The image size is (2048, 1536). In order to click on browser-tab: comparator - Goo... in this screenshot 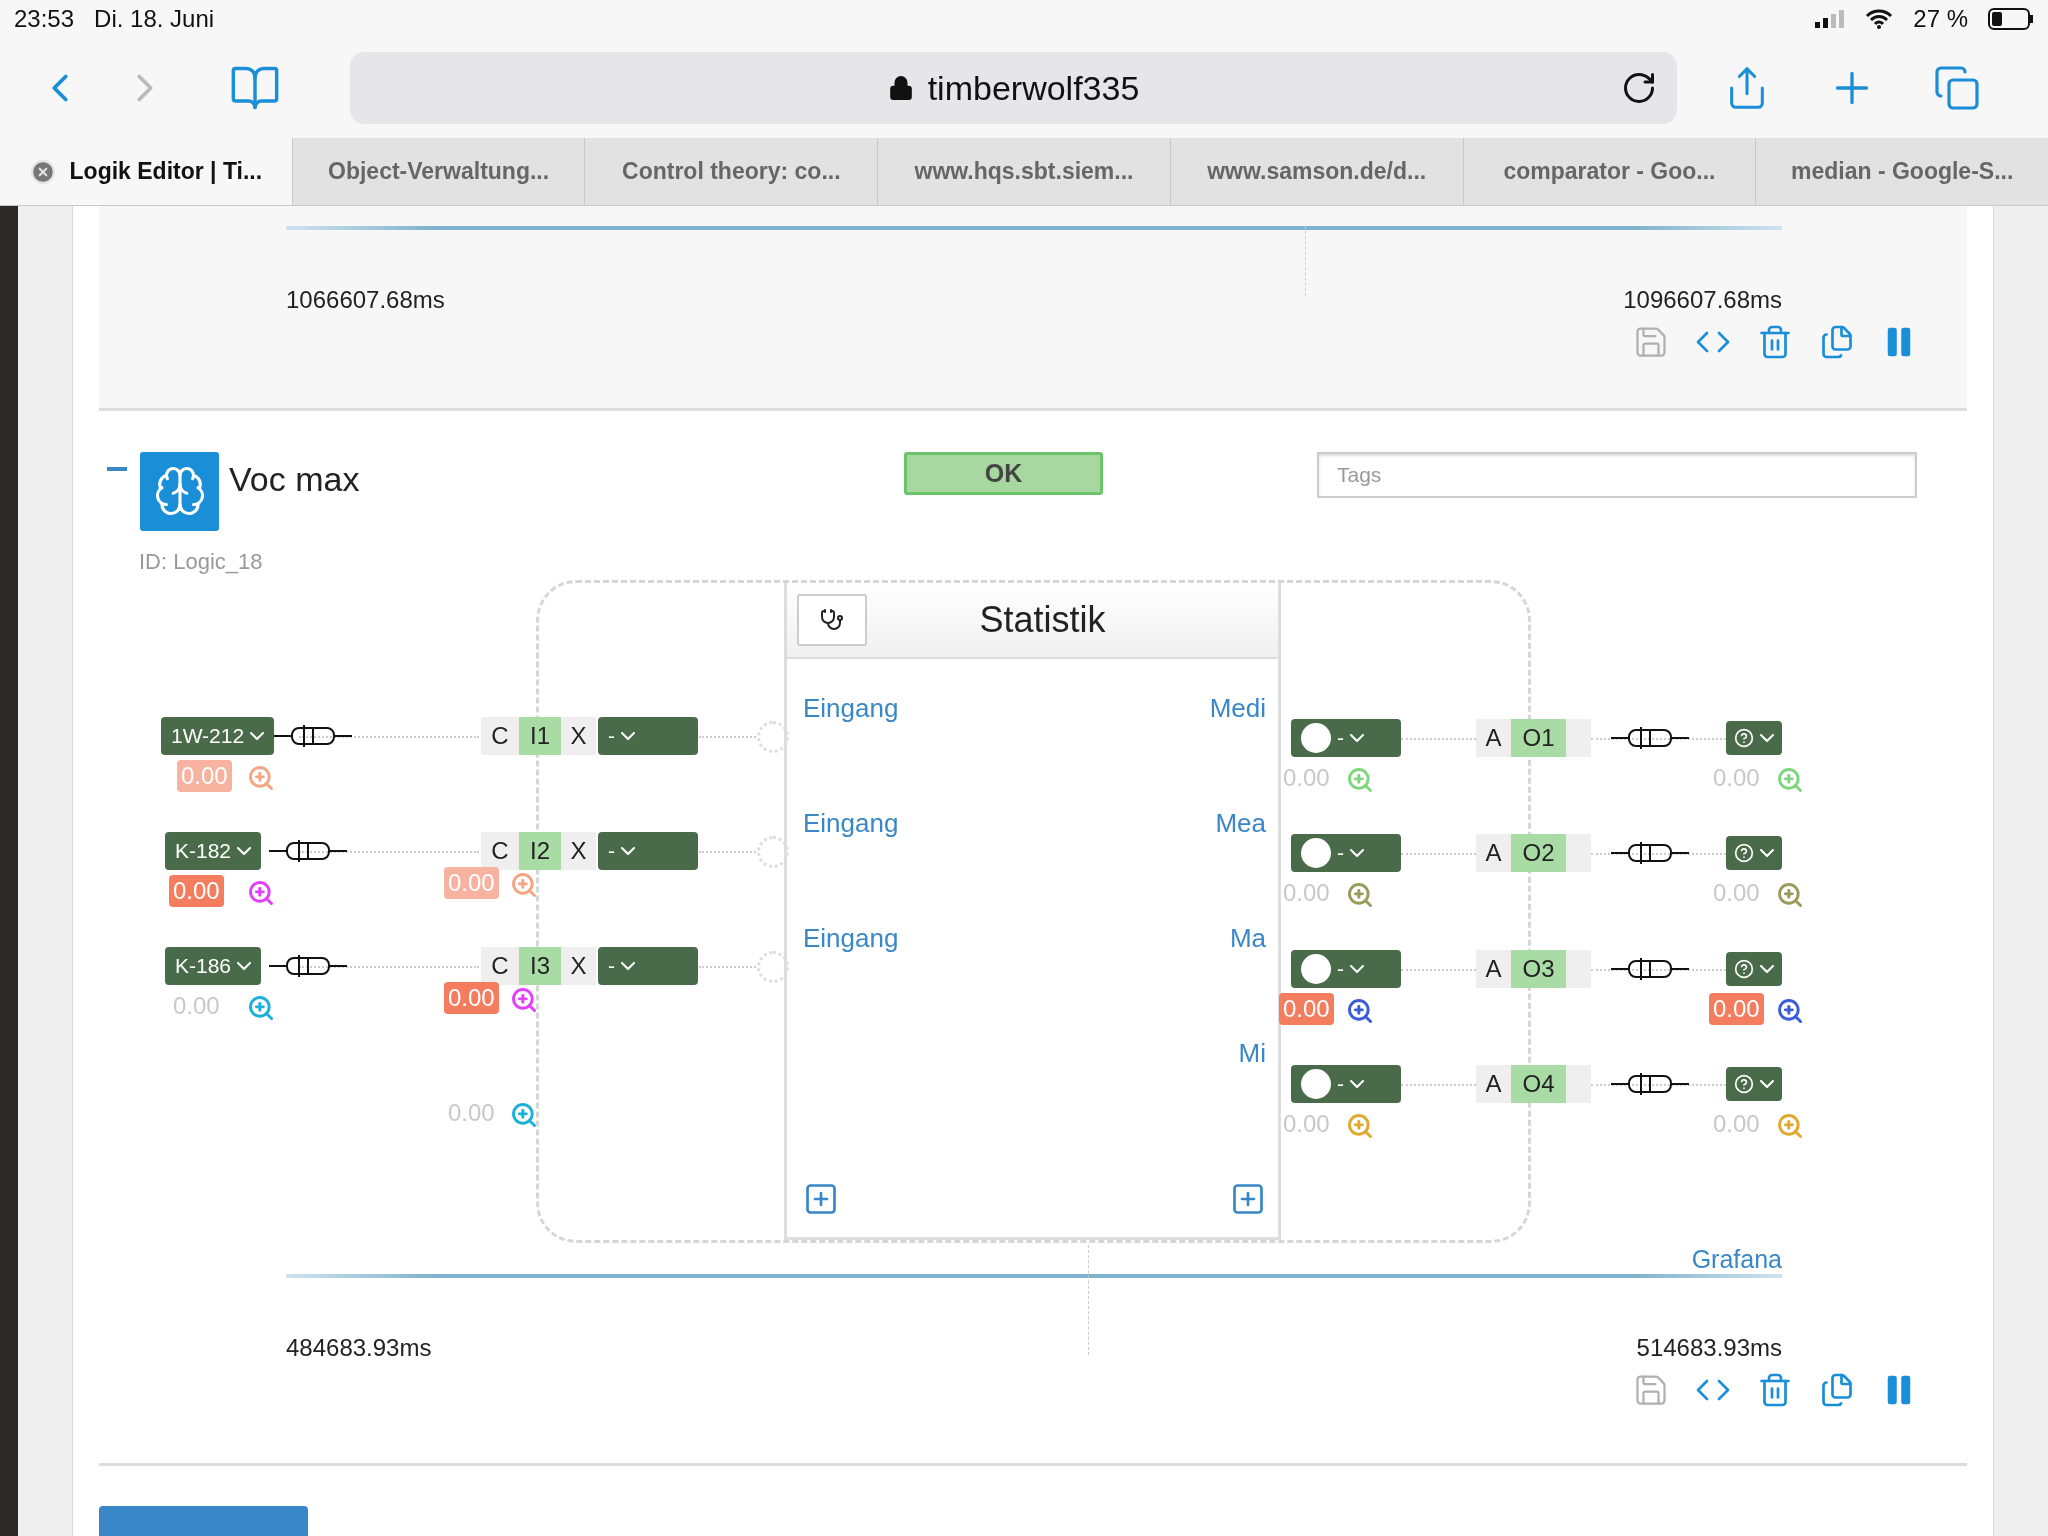, I will do `click(1609, 171)`.